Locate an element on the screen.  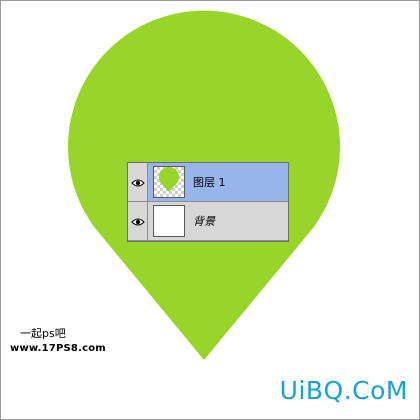
layer-thumbnail-background is located at coordinates (169, 221).